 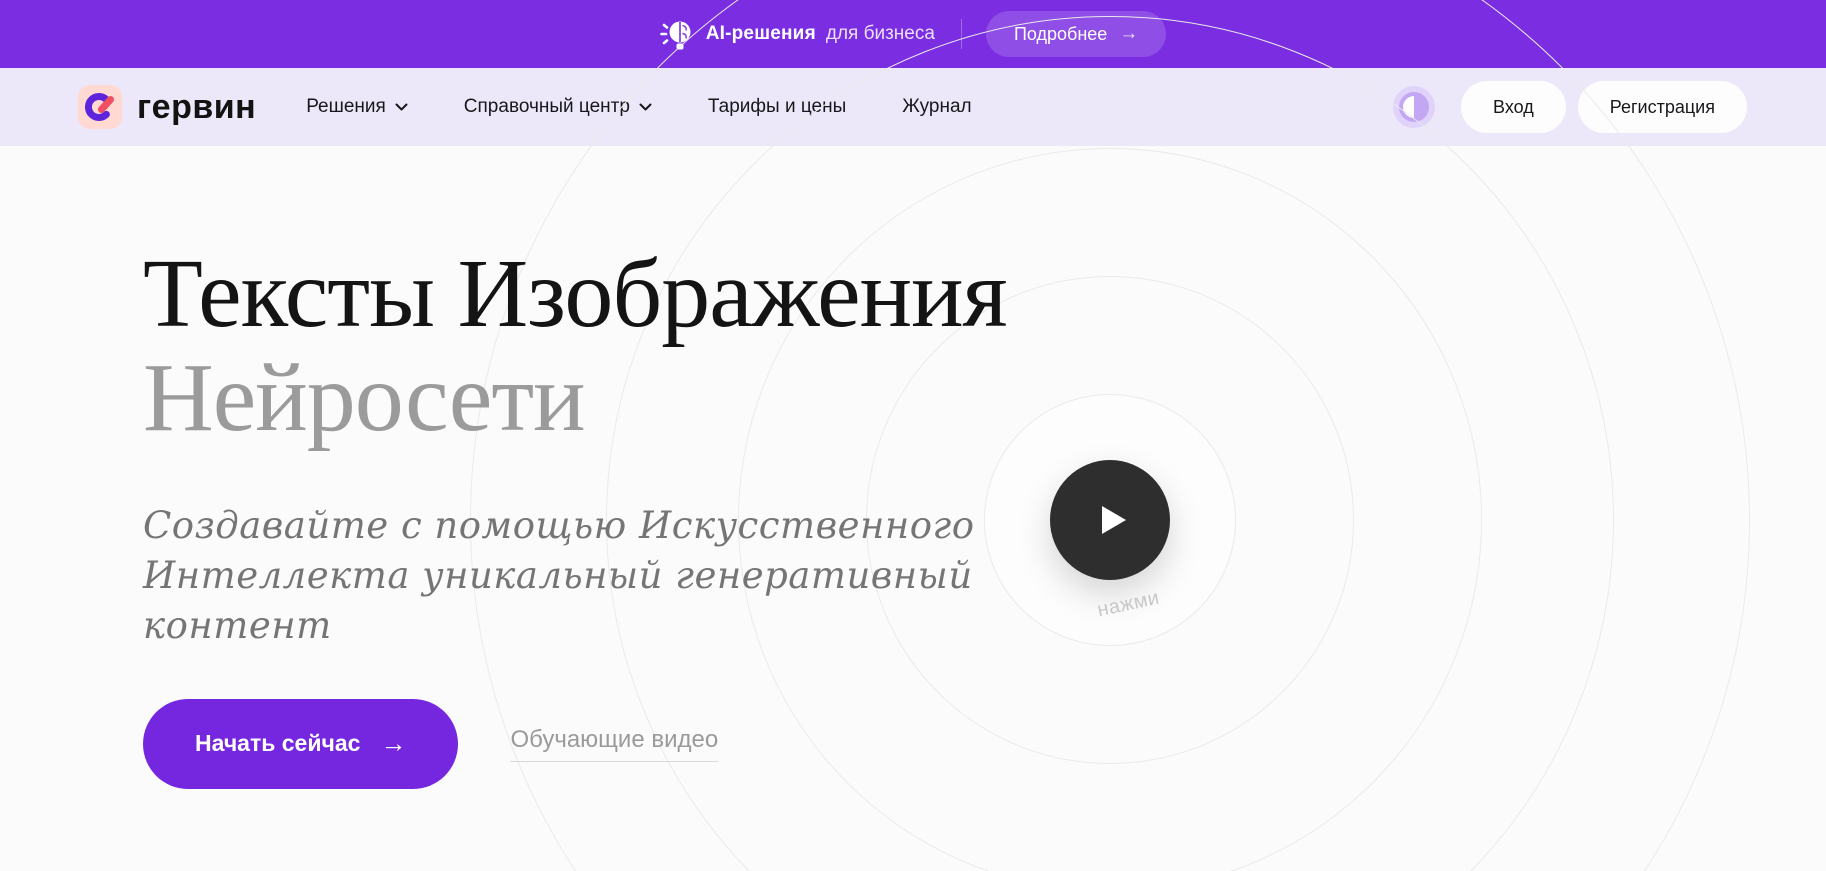 What do you see at coordinates (401, 107) in the screenshot?
I see `chevron-down-icon` at bounding box center [401, 107].